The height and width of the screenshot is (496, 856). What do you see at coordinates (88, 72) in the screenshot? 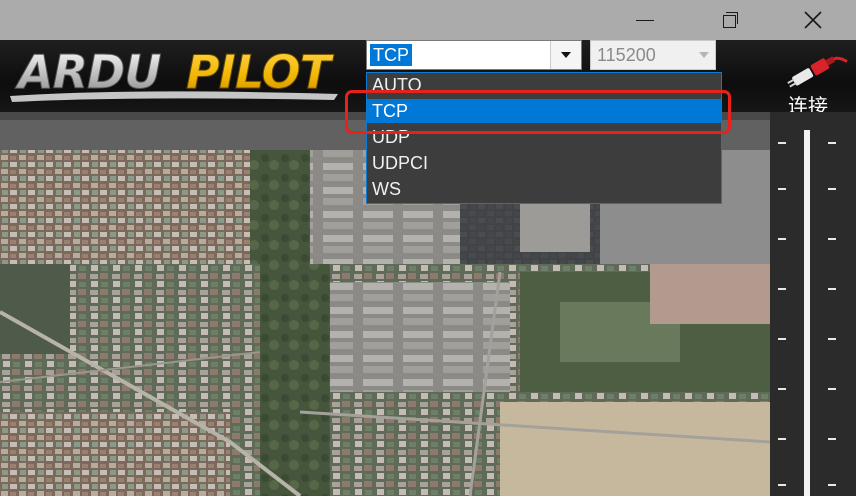
I see `svg-text: ARDU` at bounding box center [88, 72].